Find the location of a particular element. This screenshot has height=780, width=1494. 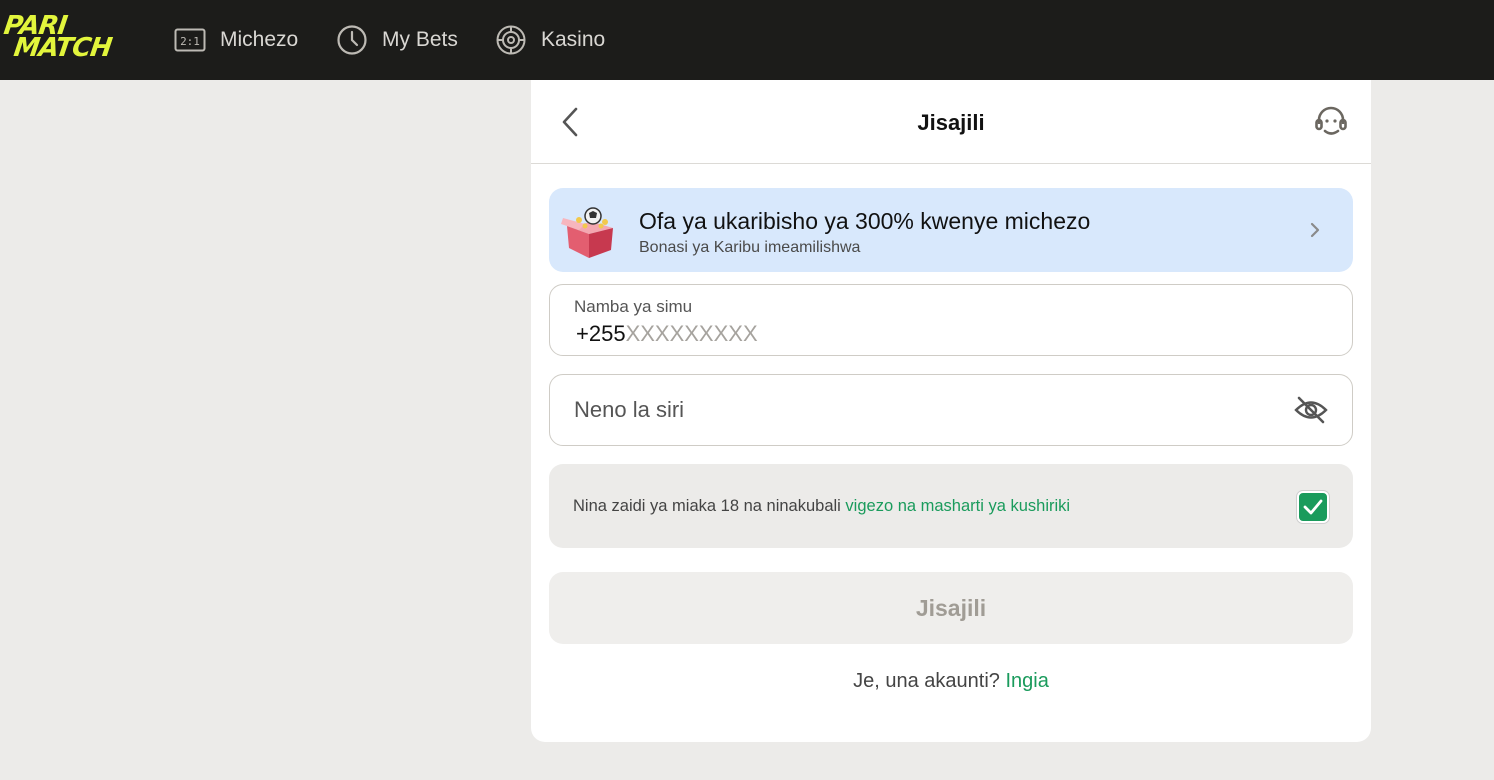

password-input is located at coordinates (914, 410).